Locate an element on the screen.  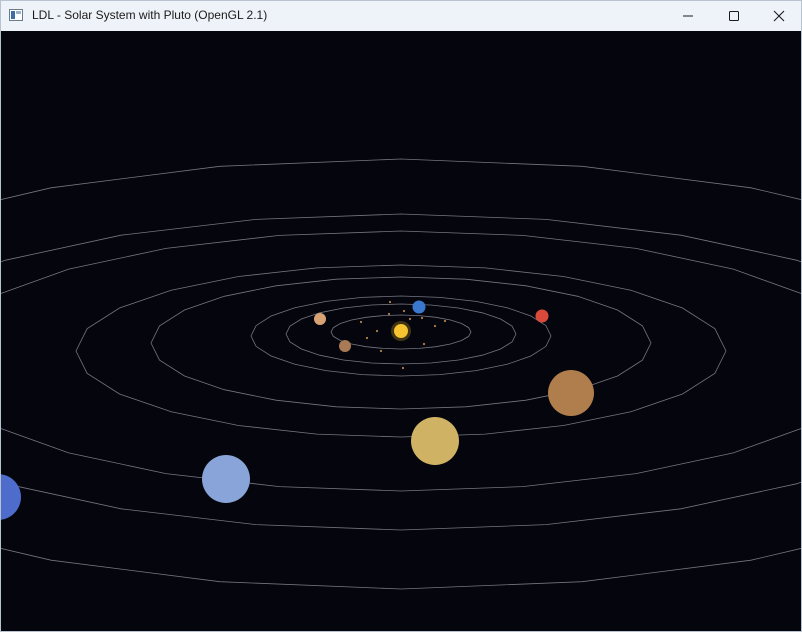
minimize-button is located at coordinates (688, 16).